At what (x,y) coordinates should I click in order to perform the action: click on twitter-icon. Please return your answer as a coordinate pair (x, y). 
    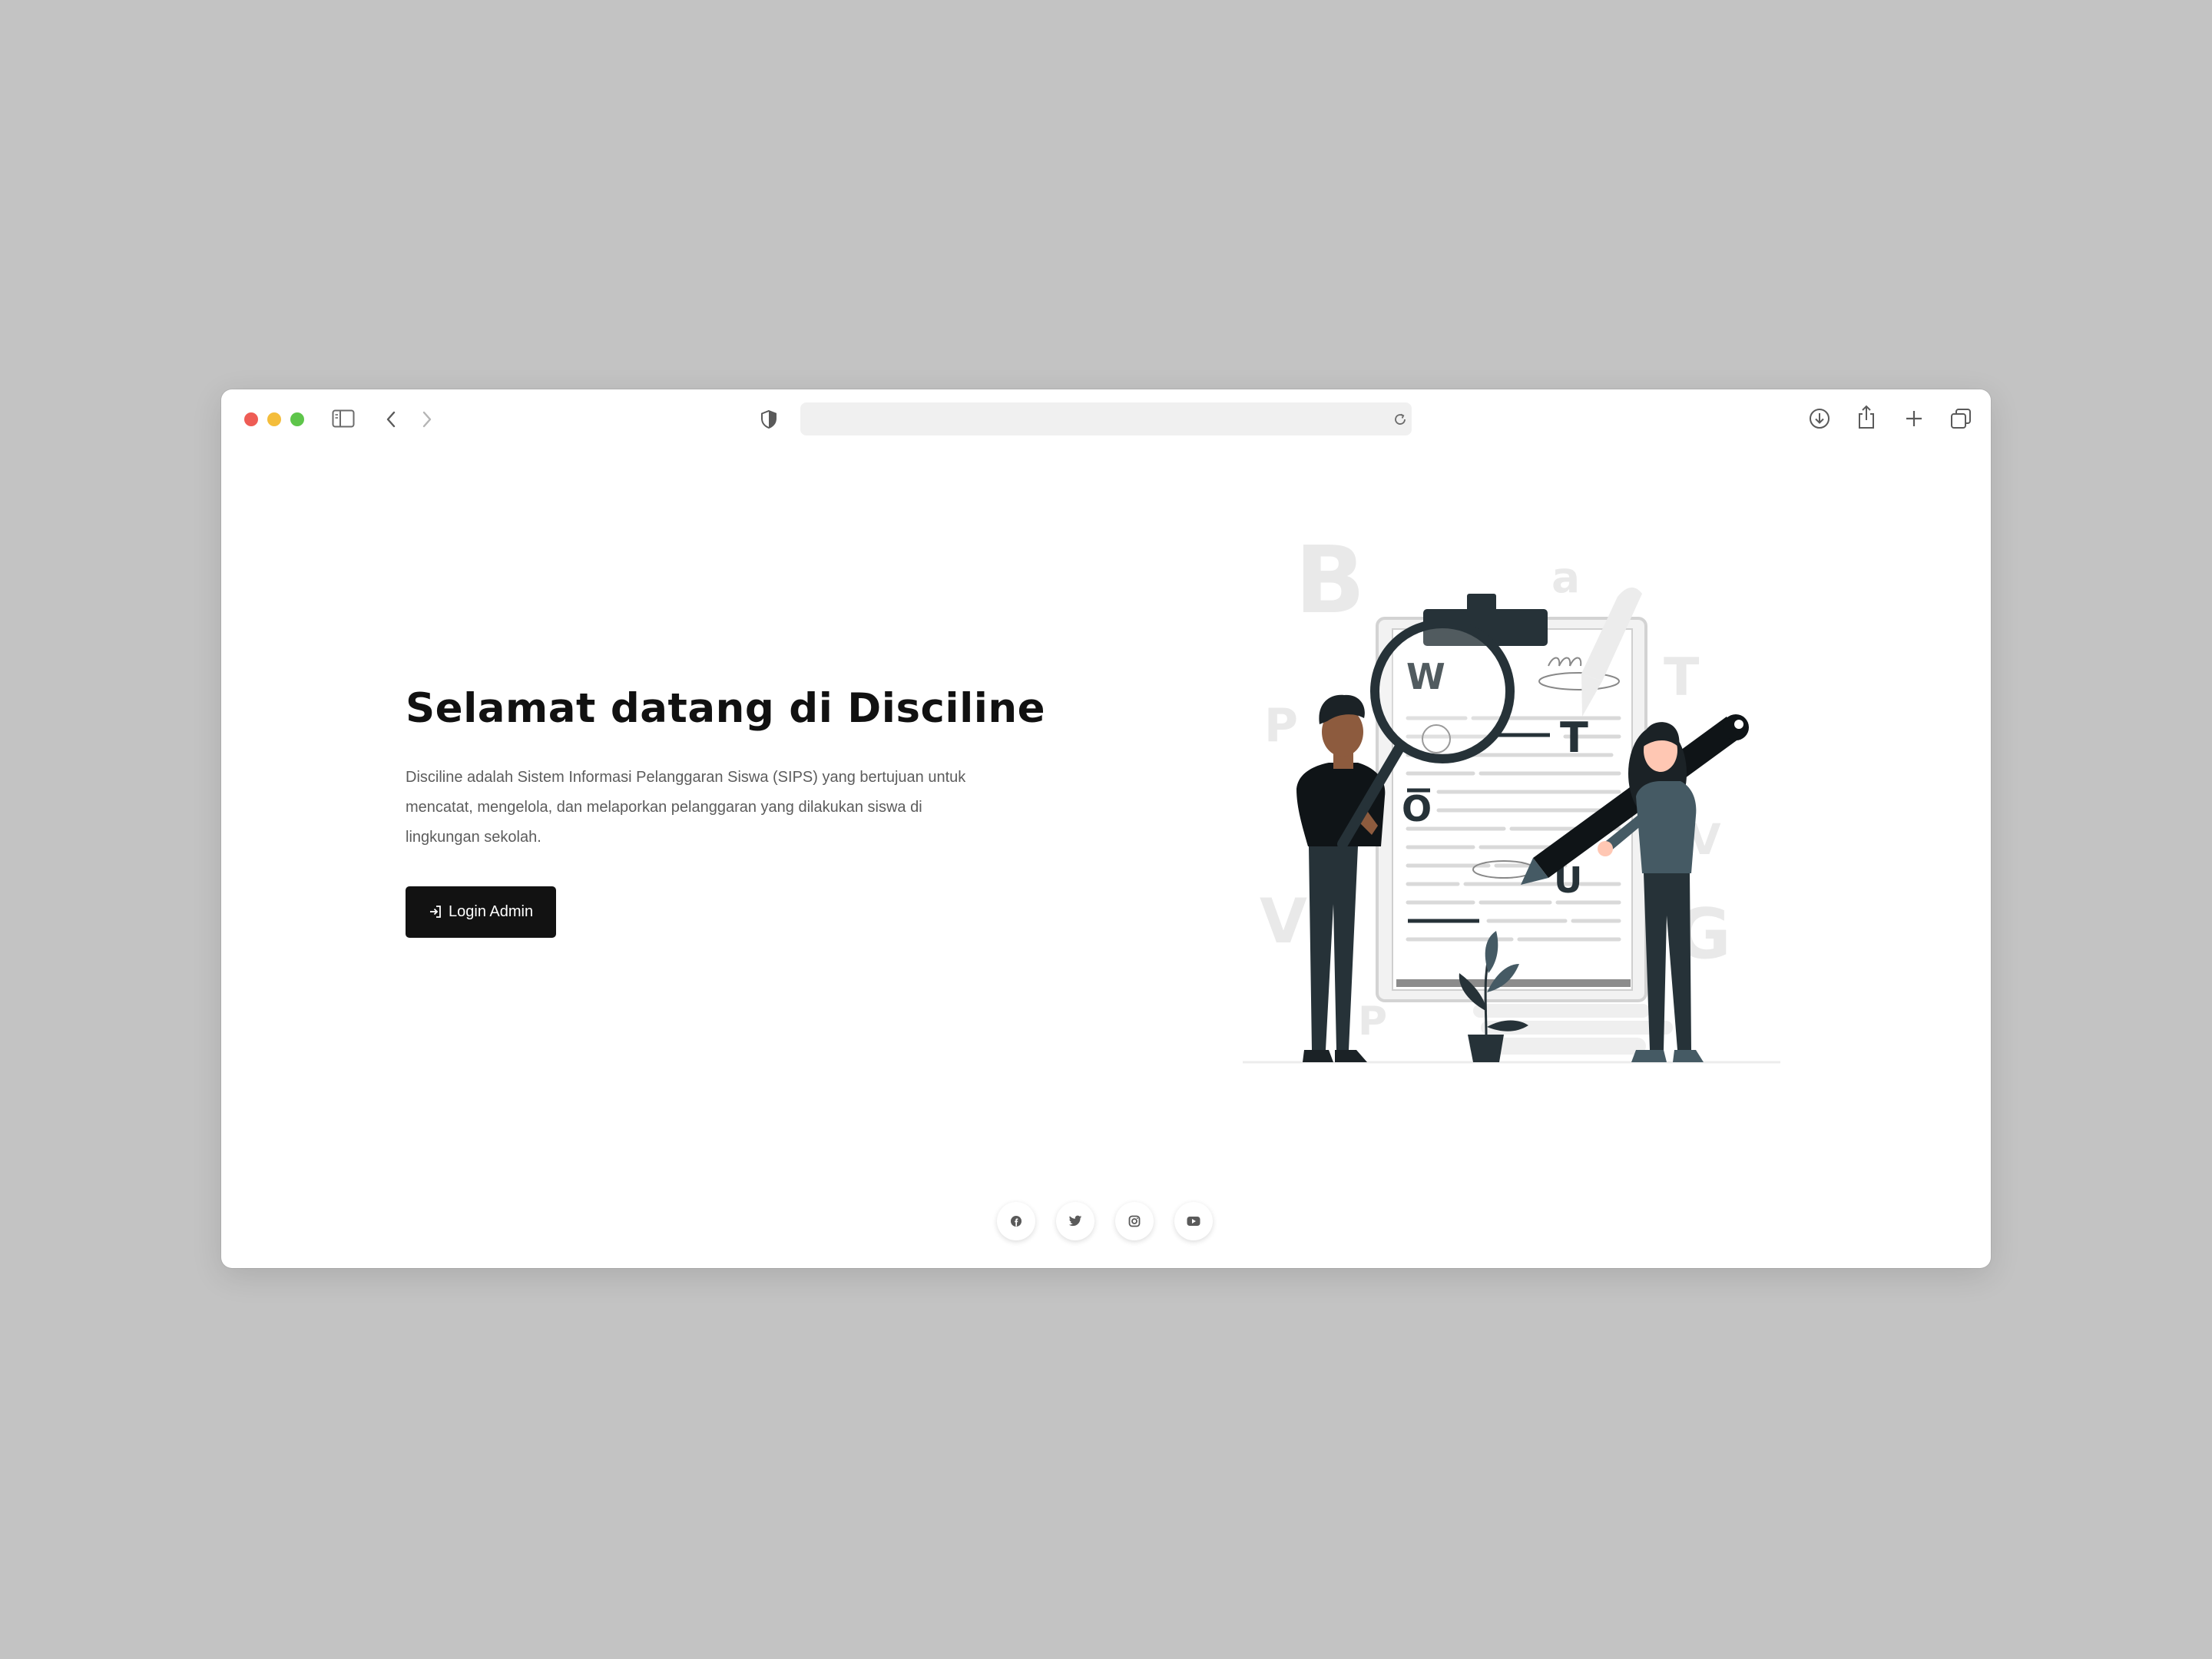
    Looking at the image, I should click on (1075, 1221).